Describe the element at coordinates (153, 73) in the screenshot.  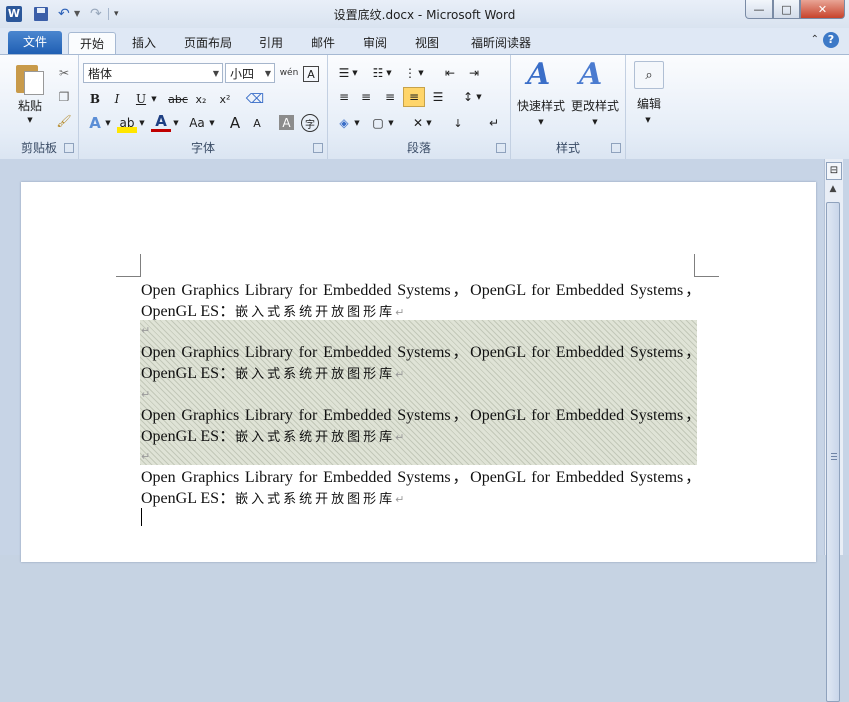
I see `font-name-combo: 楷体 ▼` at that location.